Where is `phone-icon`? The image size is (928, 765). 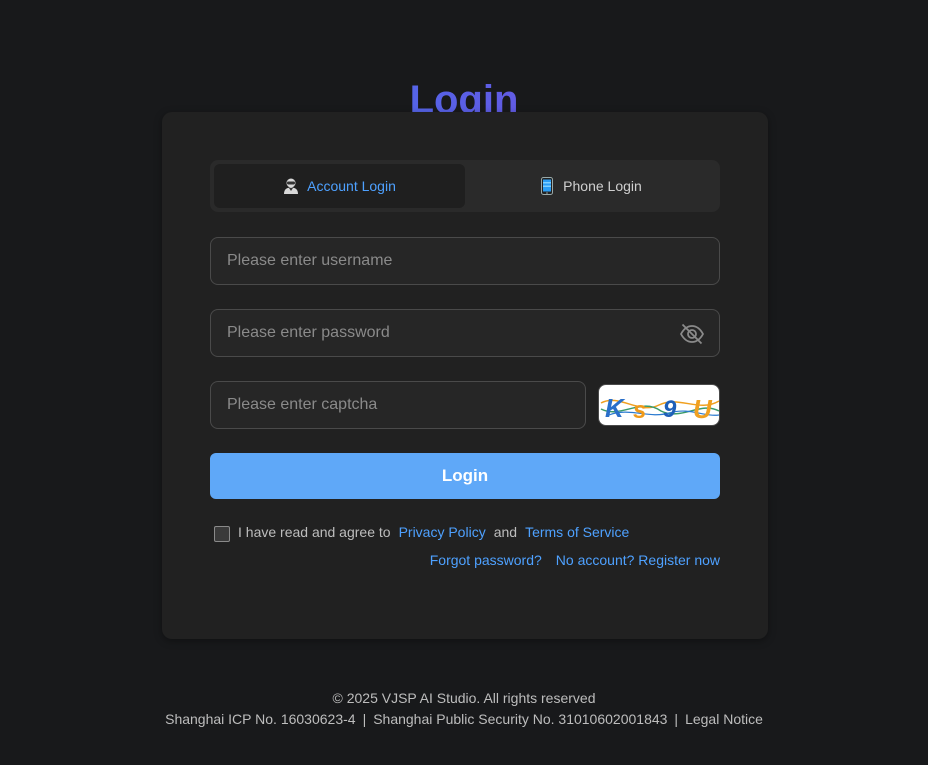
phone-icon is located at coordinates (547, 186).